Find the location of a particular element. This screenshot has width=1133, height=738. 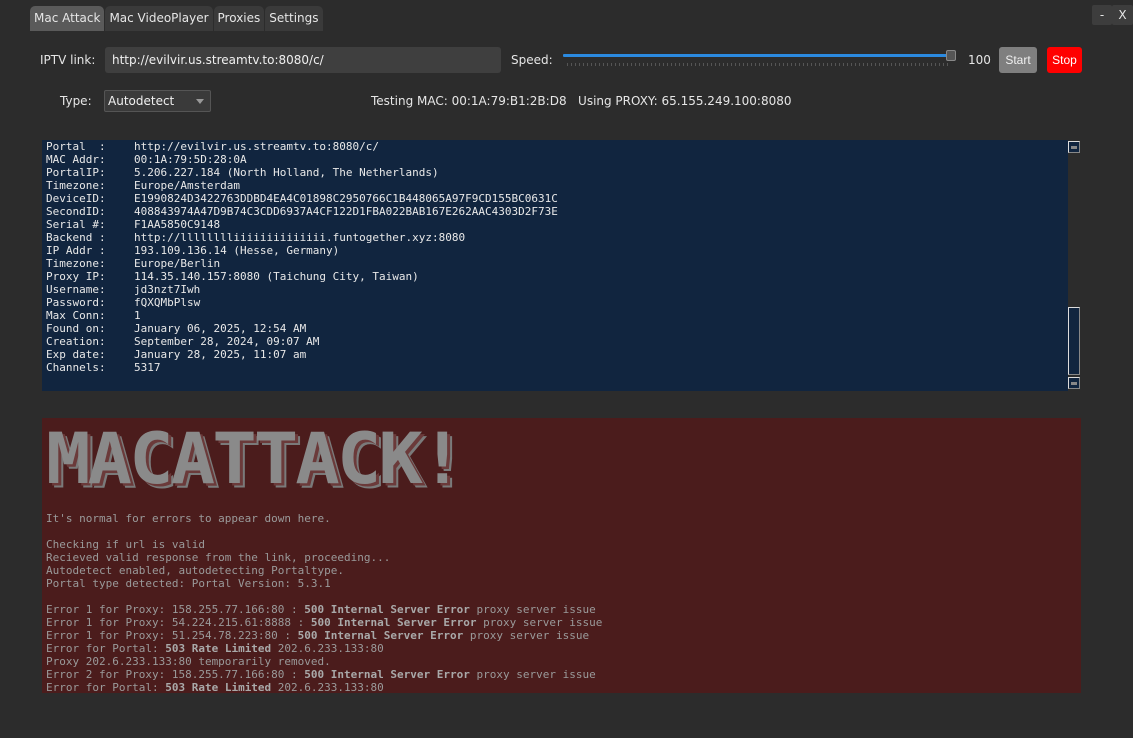

info-row: Creation: September 28, 2024, 09:07 AM is located at coordinates (557, 341).